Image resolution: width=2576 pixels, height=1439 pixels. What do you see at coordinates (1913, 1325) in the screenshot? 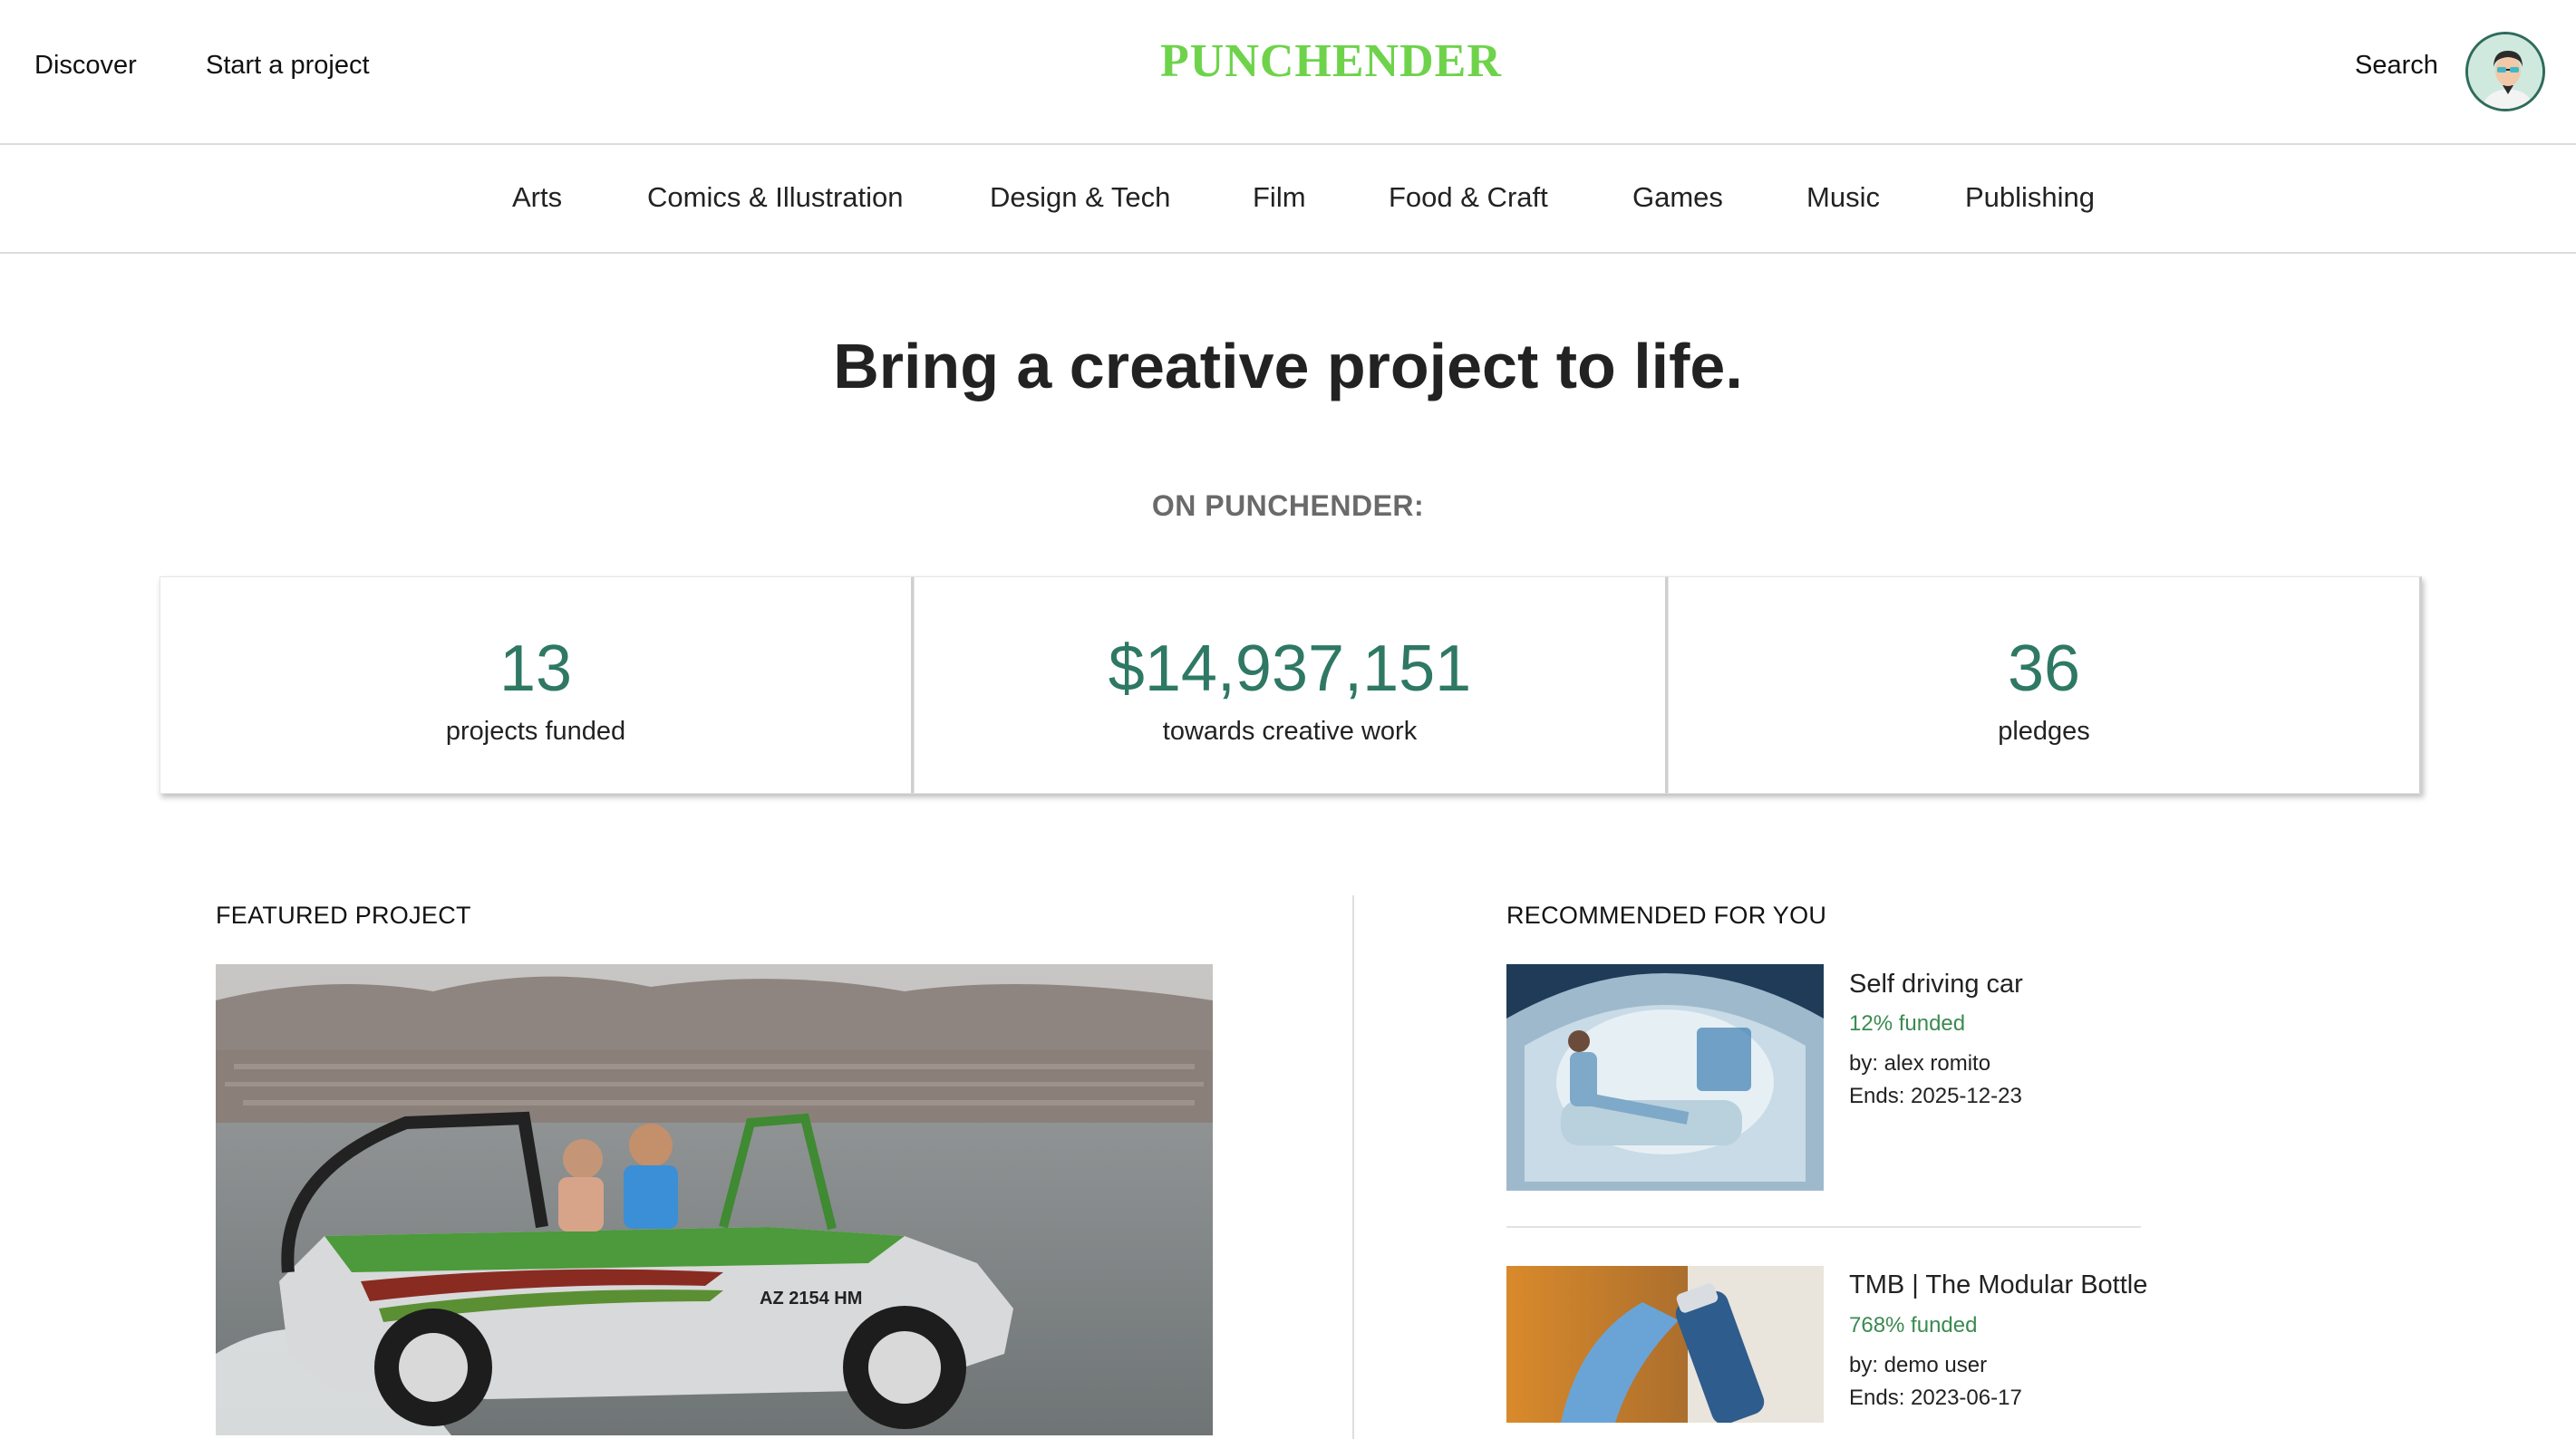
I see `recommended-item-funded: 768% funded` at bounding box center [1913, 1325].